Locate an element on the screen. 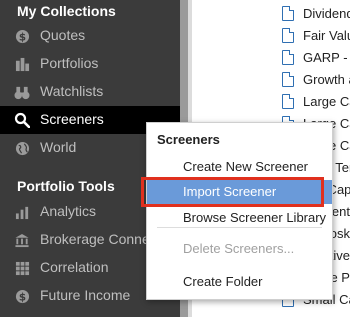 This screenshot has height=317, width=350. bank-icon is located at coordinates (22, 240).